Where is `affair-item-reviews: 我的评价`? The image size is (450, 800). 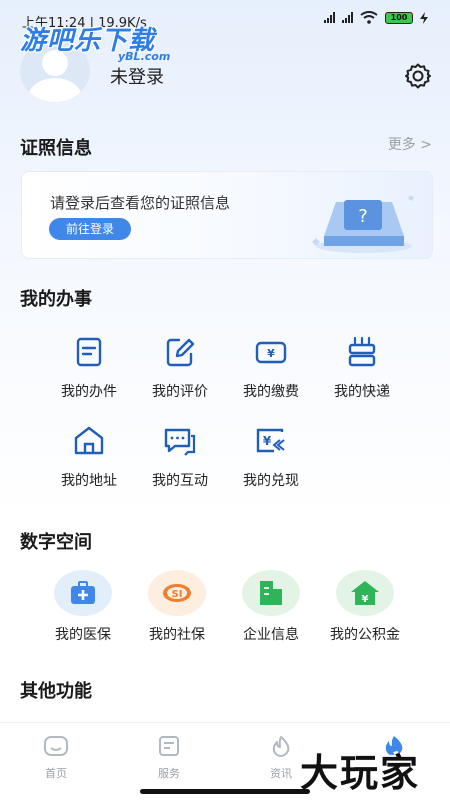
affair-item-reviews: 我的评价 is located at coordinates (180, 368).